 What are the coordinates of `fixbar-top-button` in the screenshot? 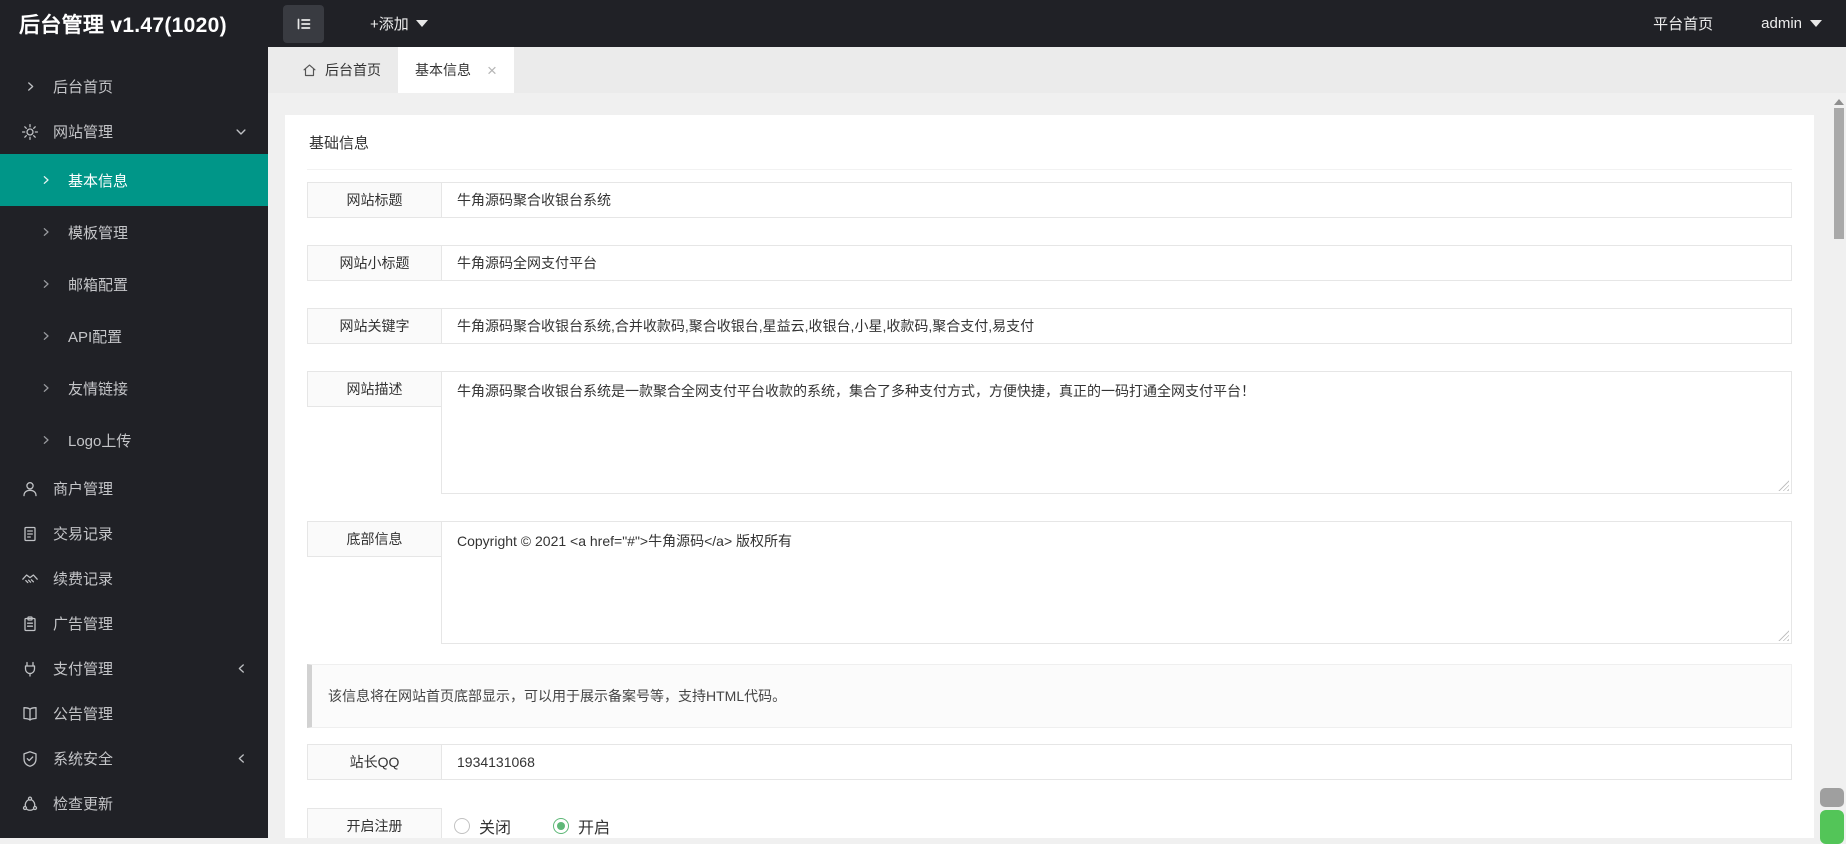 It's located at (1832, 797).